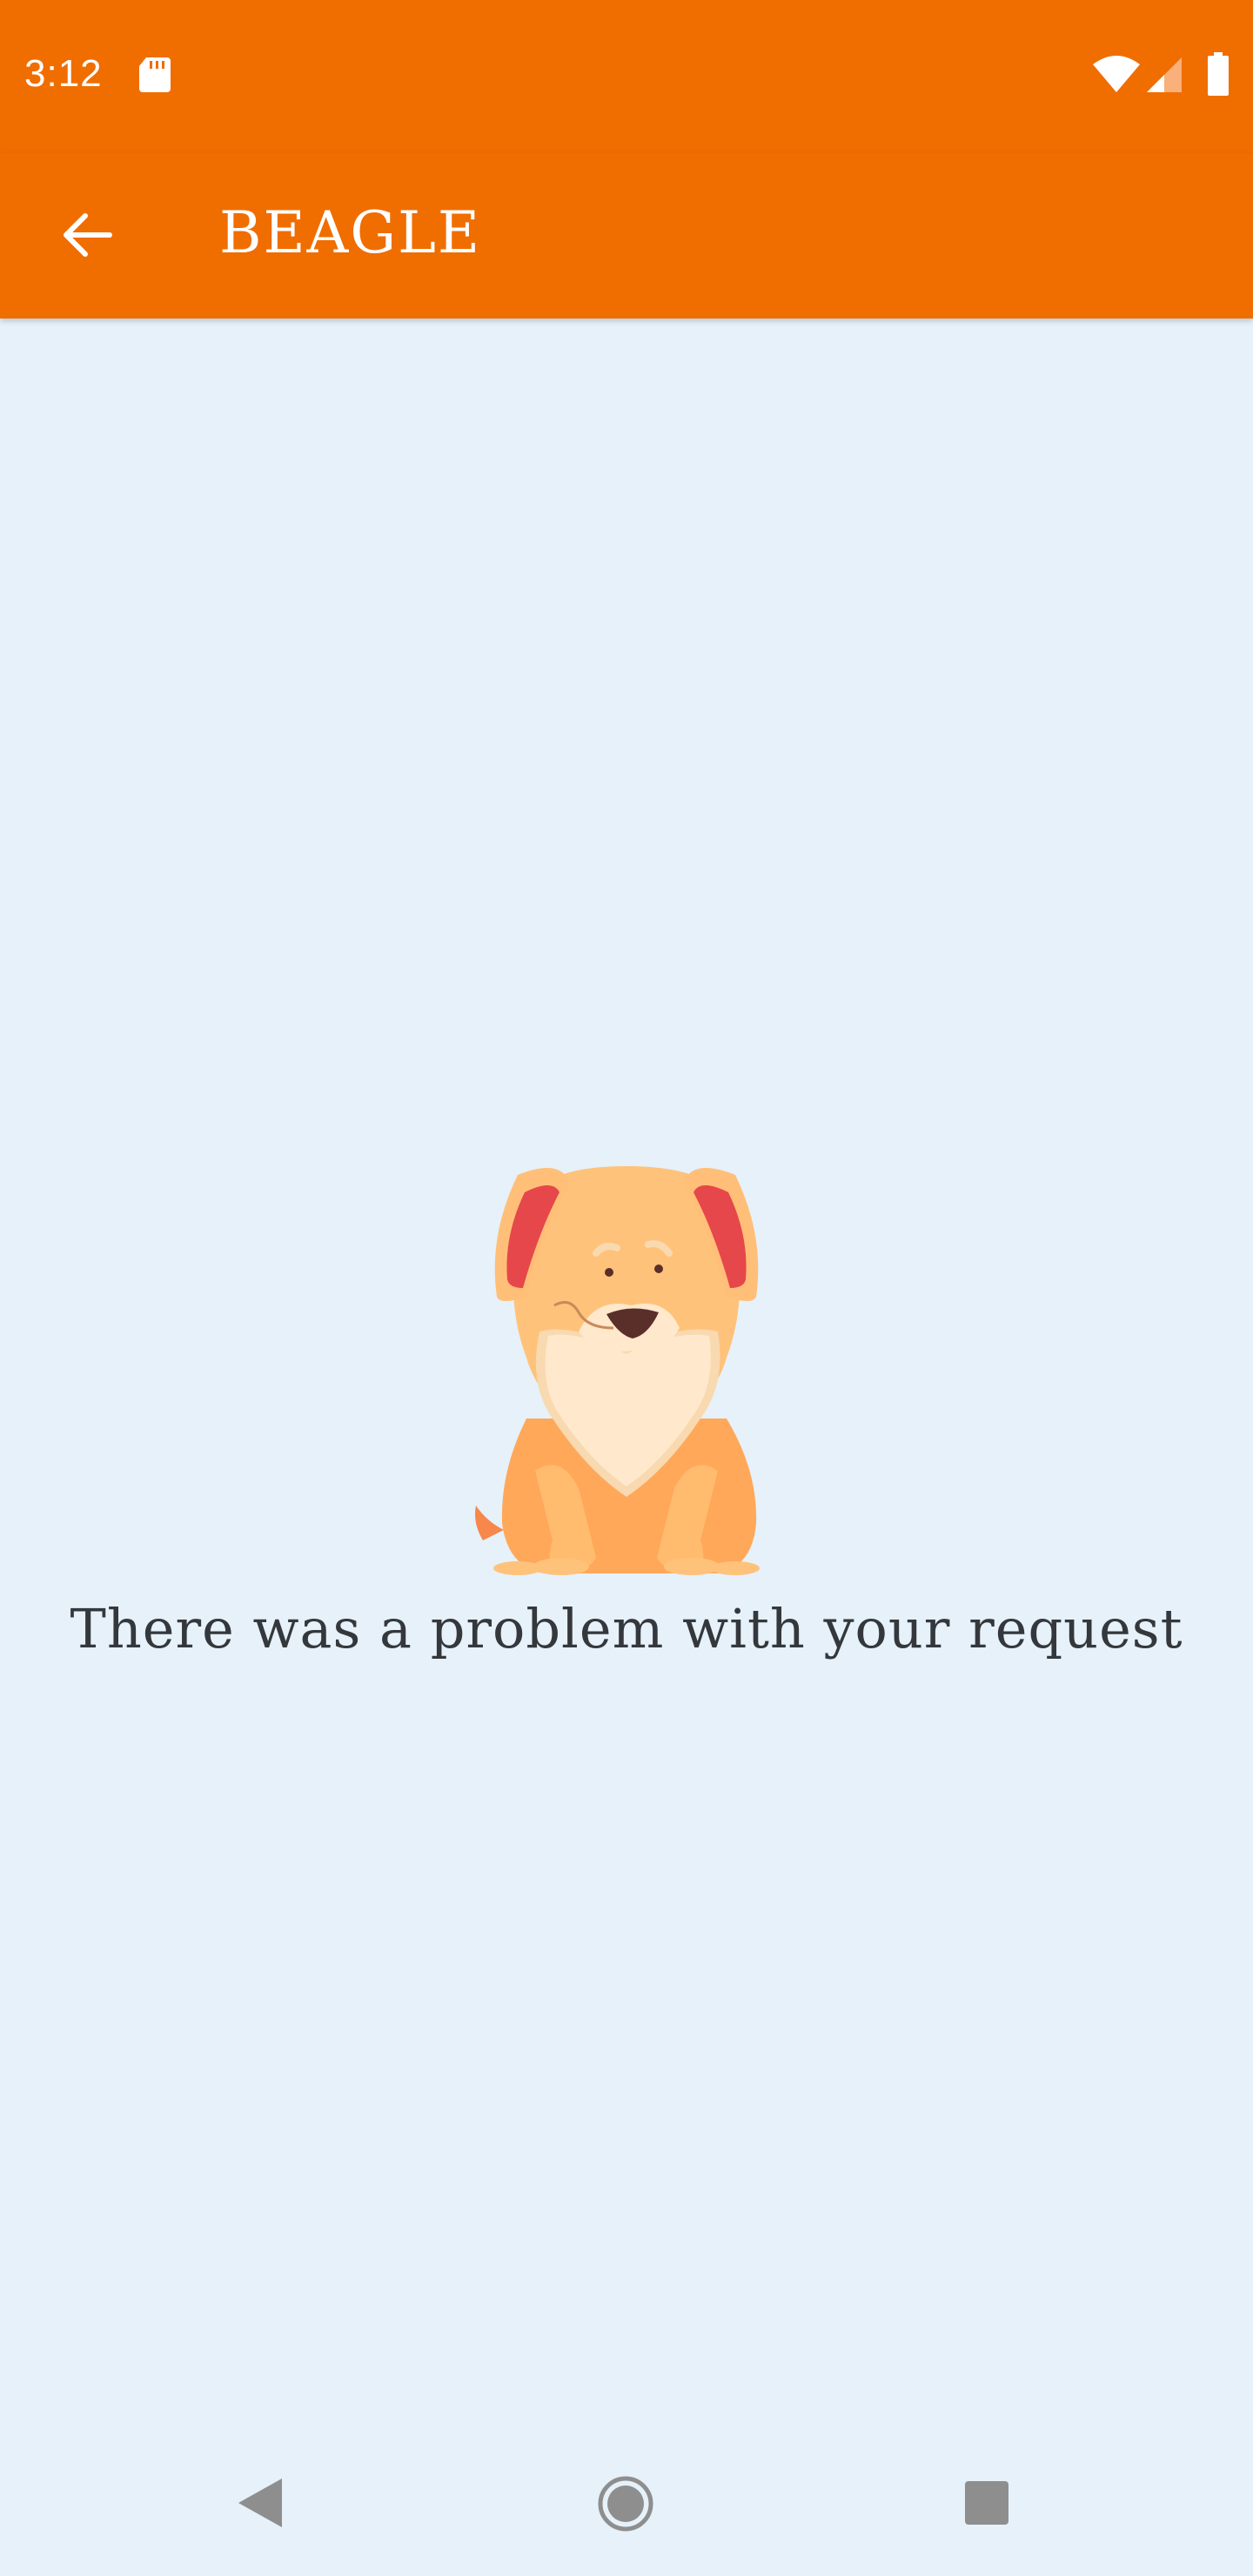 This screenshot has width=1253, height=2576. I want to click on sd-card-icon, so click(155, 74).